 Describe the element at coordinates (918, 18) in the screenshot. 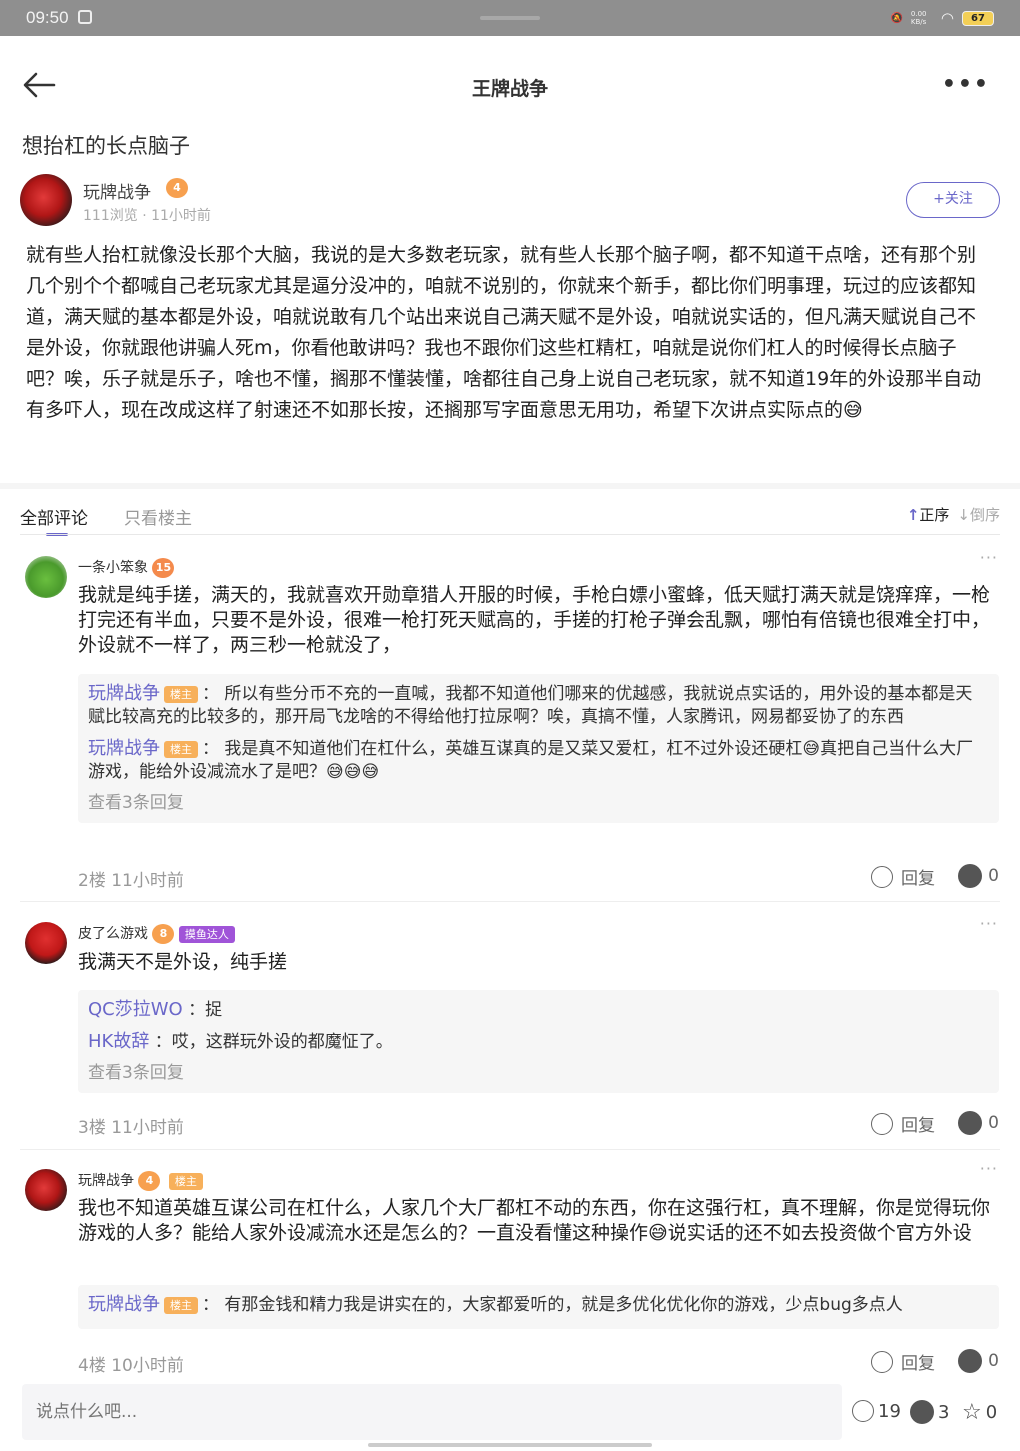

I see `net-speed: 0.00 KB/s` at that location.